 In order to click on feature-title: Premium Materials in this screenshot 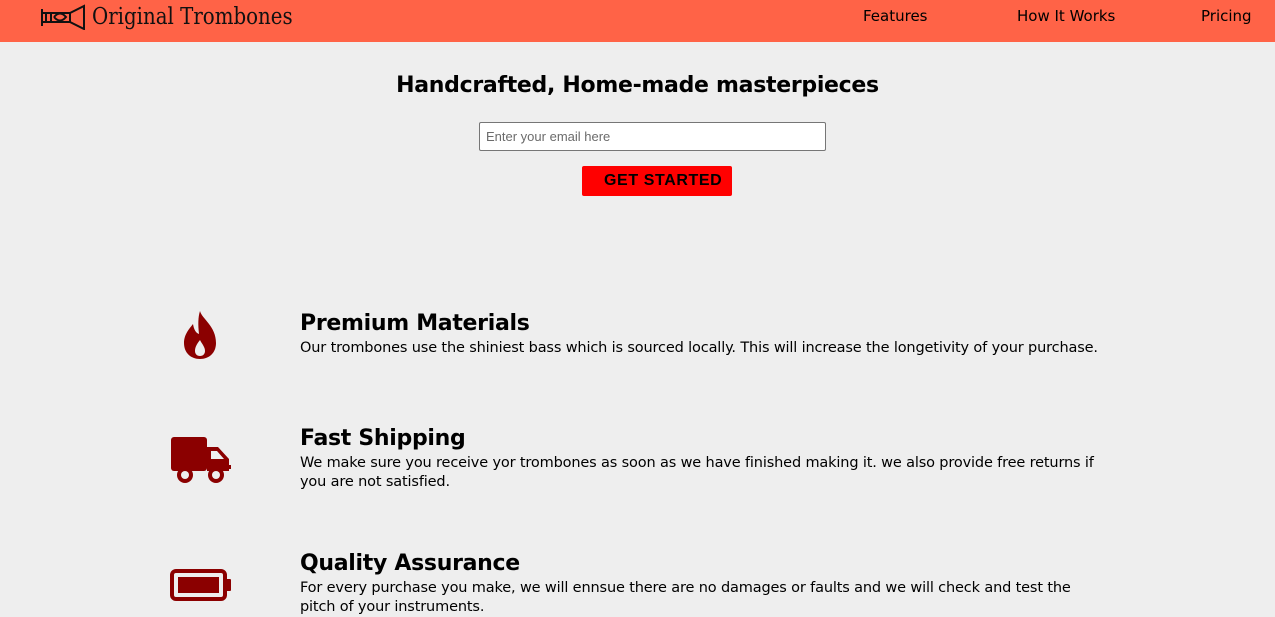, I will do `click(415, 323)`.